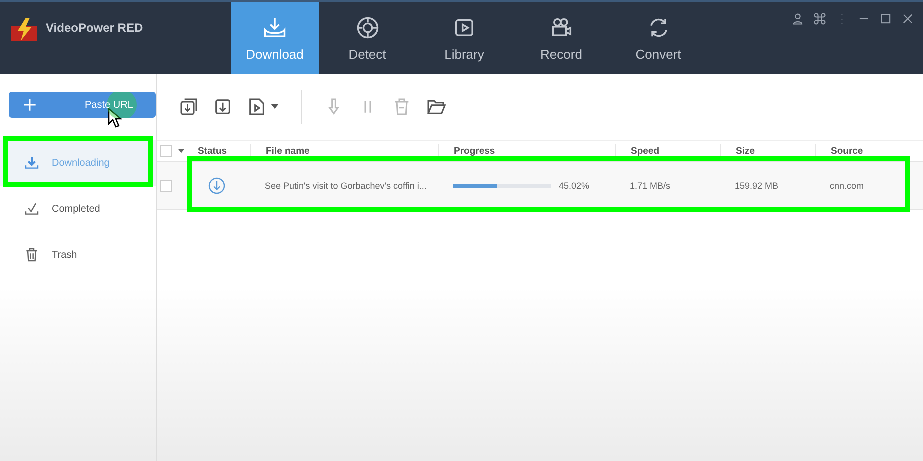  What do you see at coordinates (367, 27) in the screenshot?
I see `target-icon` at bounding box center [367, 27].